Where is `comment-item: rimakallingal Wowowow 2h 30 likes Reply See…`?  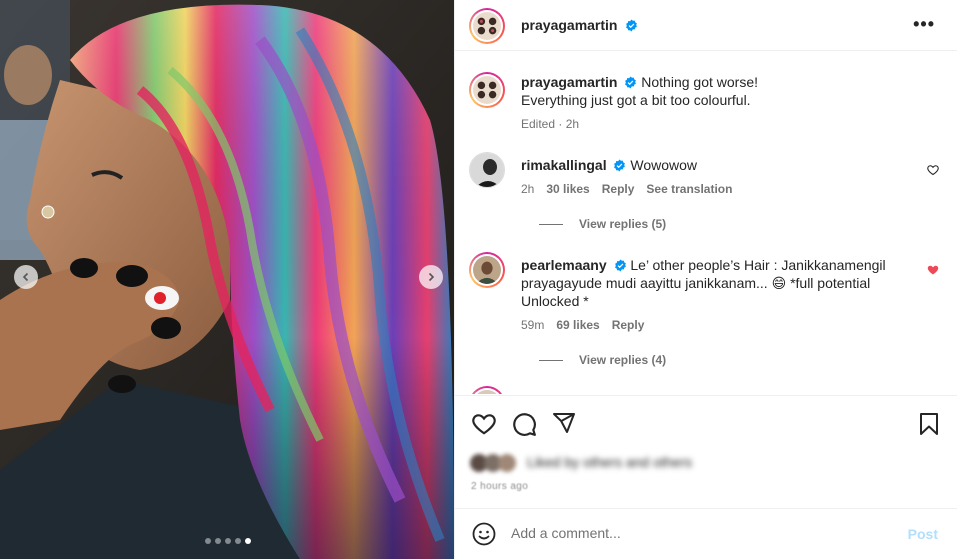 comment-item: rimakallingal Wowowow 2h 30 likes Reply See… is located at coordinates (704, 197).